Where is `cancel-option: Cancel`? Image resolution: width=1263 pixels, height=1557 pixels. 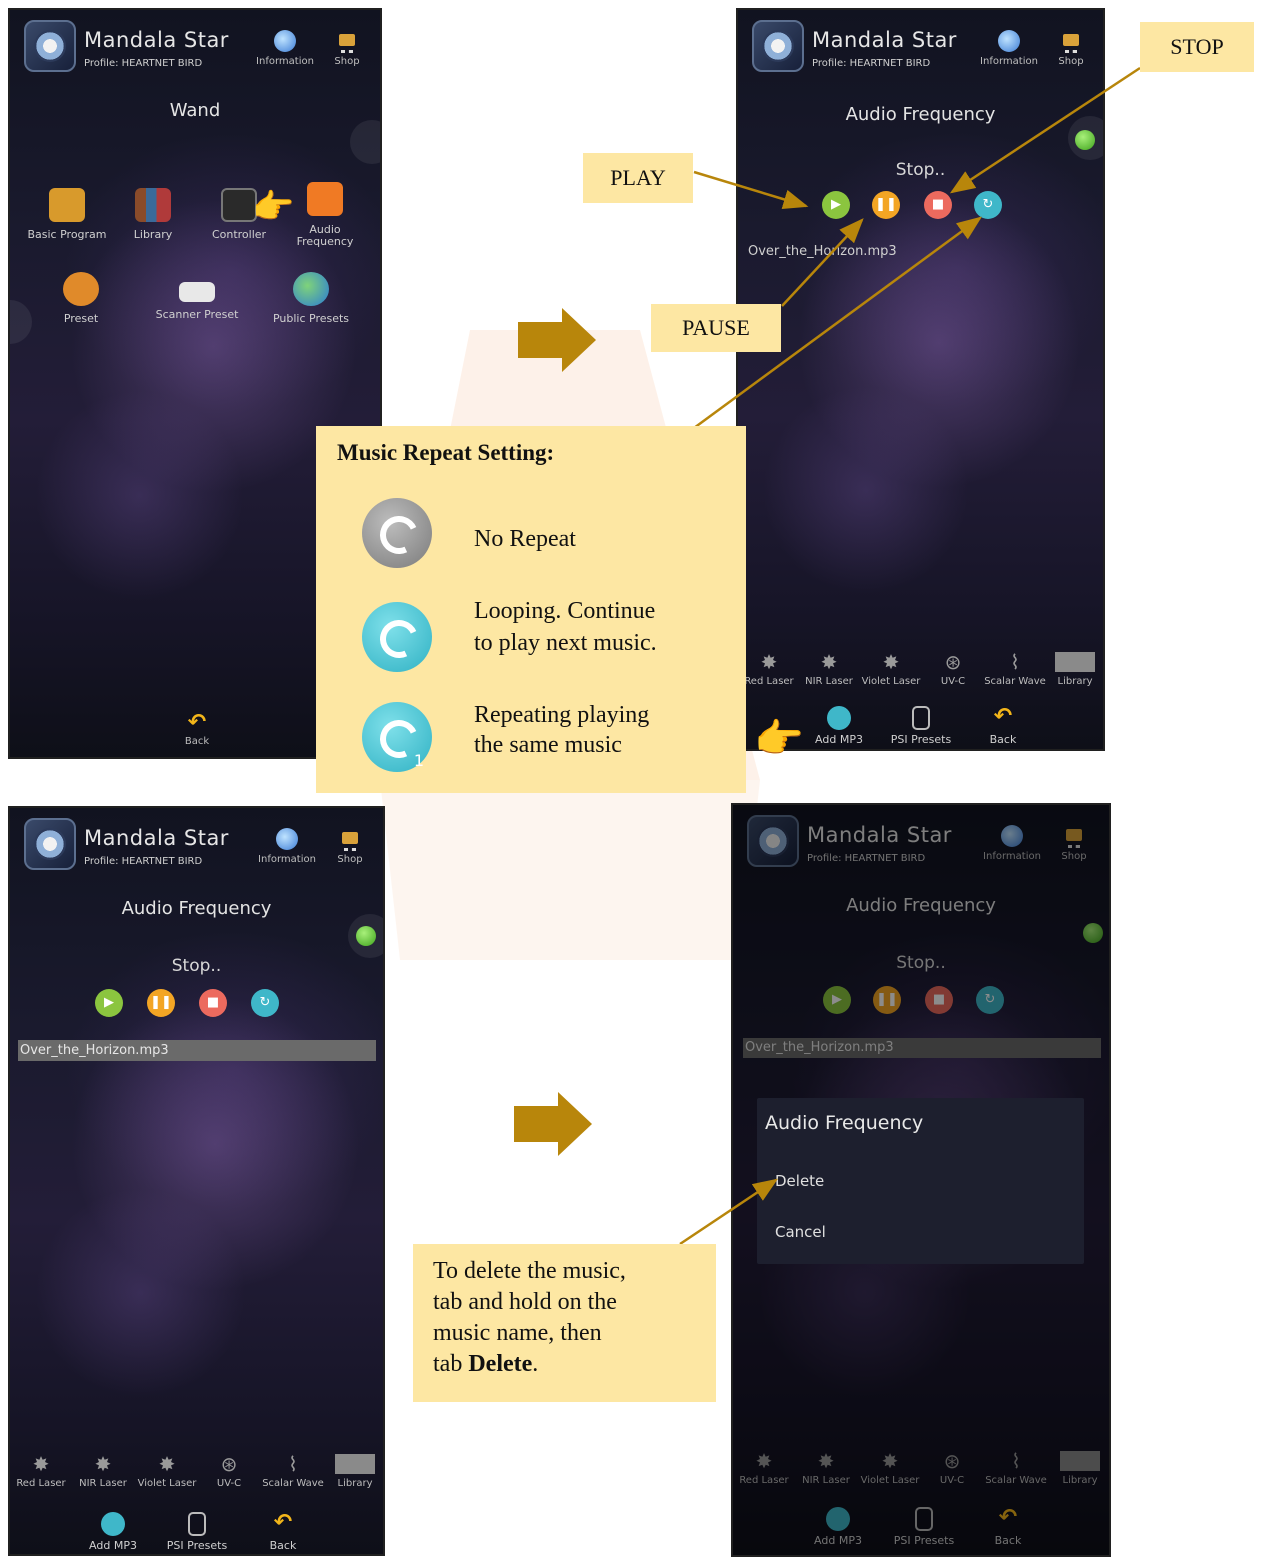
cancel-option: Cancel is located at coordinates (800, 1232).